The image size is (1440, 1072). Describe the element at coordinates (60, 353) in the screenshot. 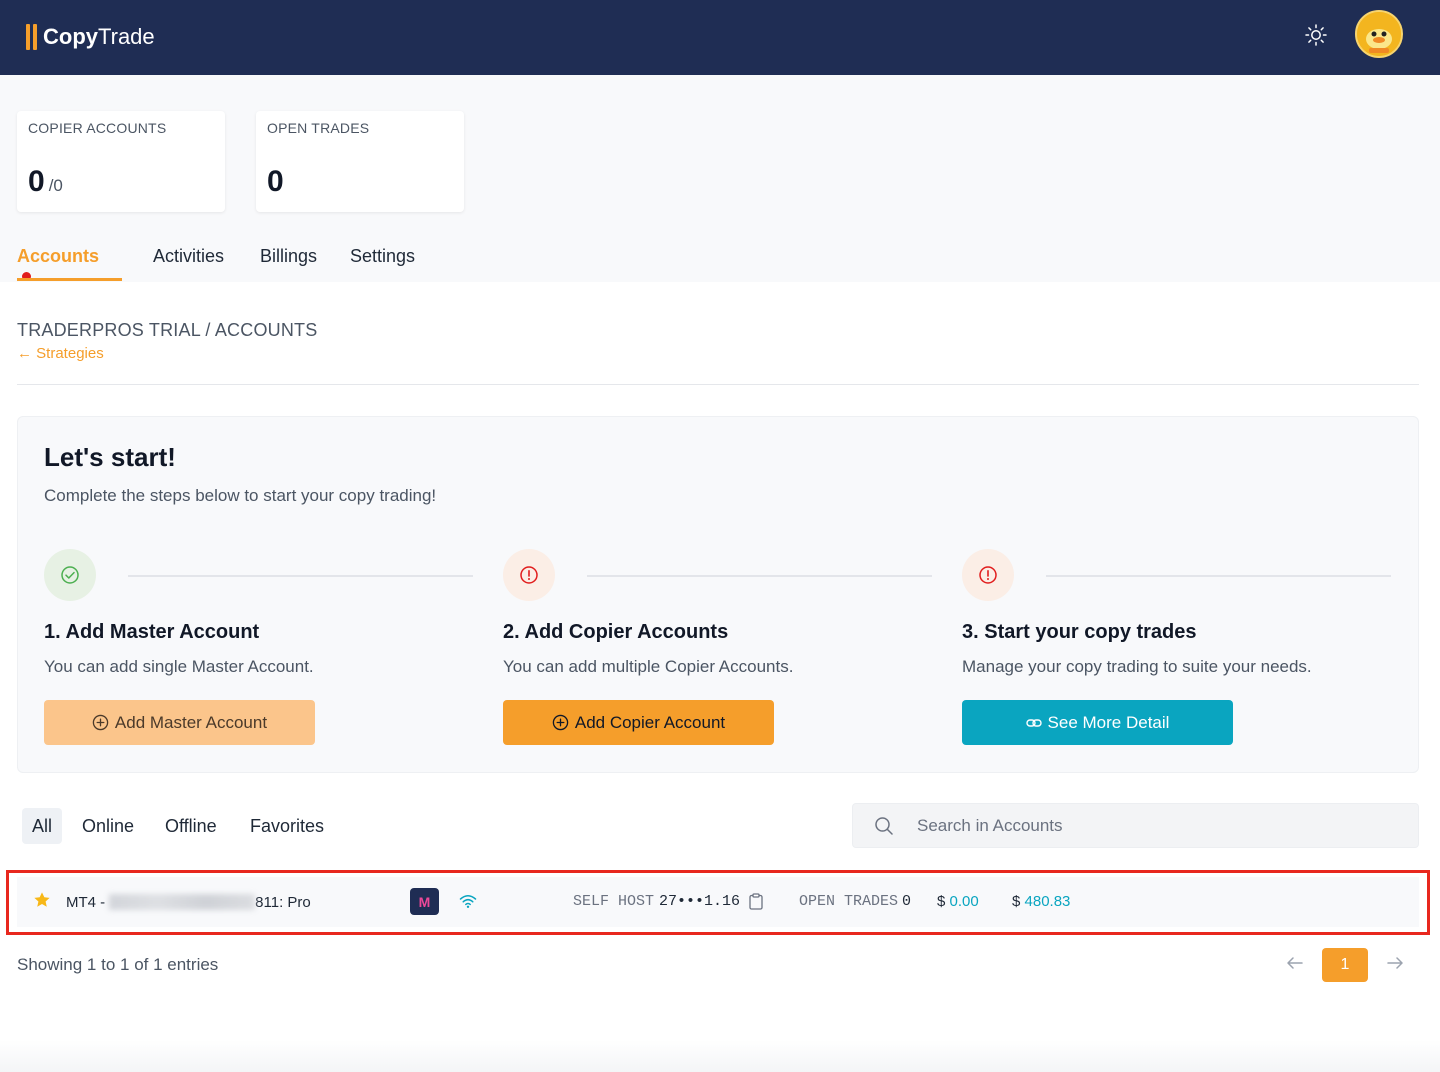

I see `back-to-strategies-link: ← Strategies` at that location.